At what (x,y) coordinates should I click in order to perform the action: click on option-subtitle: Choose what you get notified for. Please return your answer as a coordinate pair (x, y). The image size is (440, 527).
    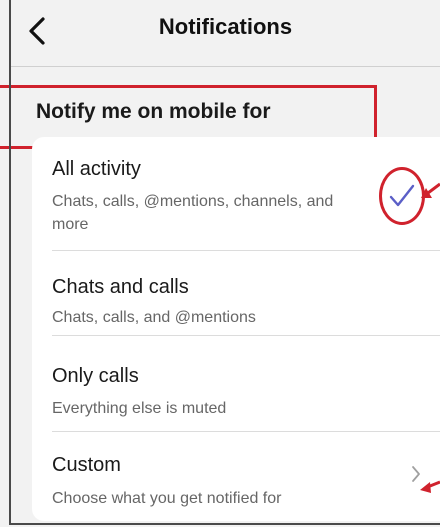
    Looking at the image, I should click on (167, 498).